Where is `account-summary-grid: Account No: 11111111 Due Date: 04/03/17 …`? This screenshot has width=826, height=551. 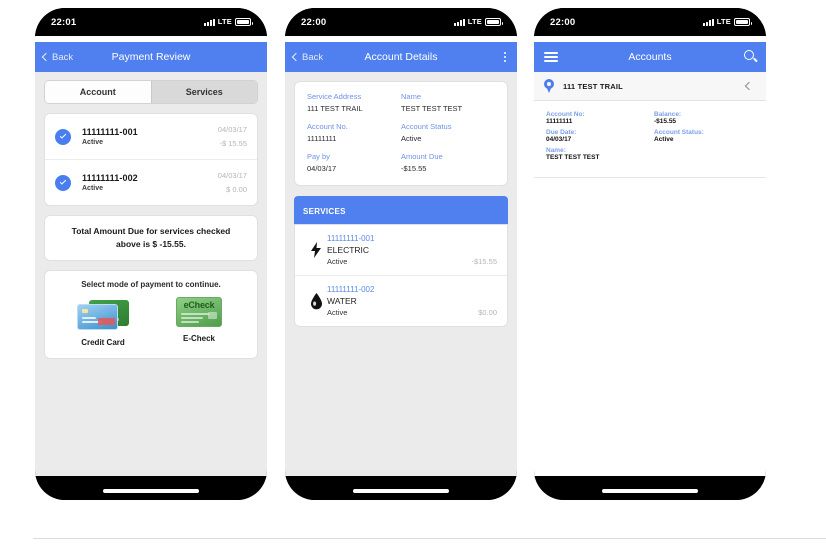
account-summary-grid: Account No: 11111111 Due Date: 04/03/17 … is located at coordinates (650, 138).